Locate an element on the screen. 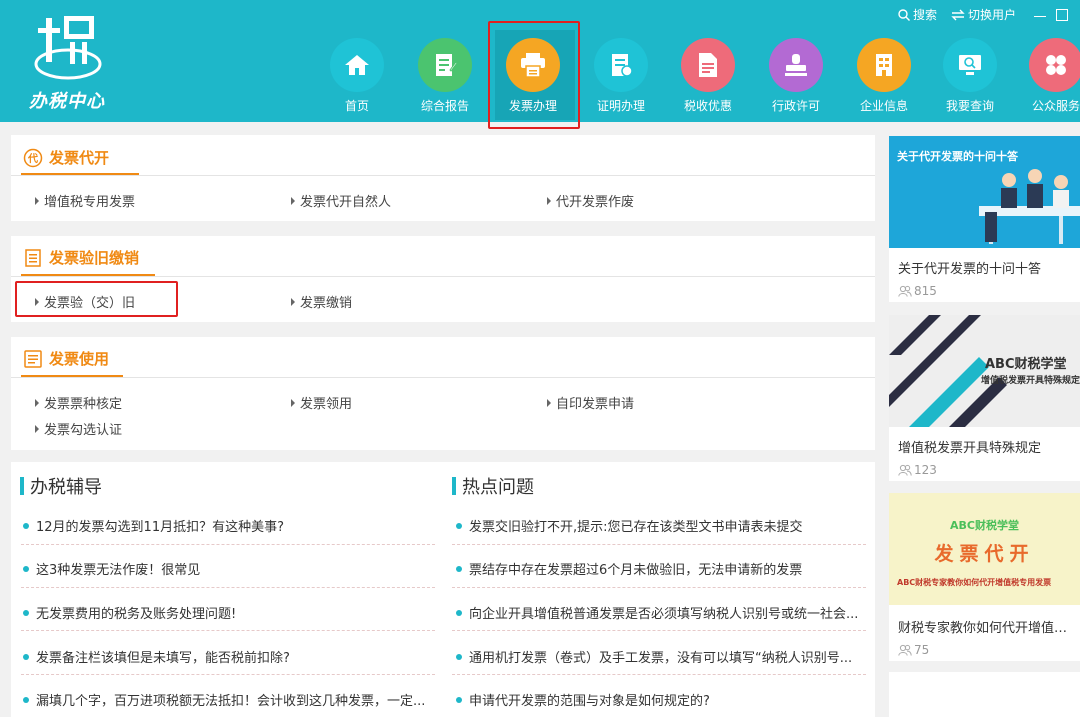  redian-item: 申请代开发票的范围与对象是如何规定的? is located at coordinates (661, 699).